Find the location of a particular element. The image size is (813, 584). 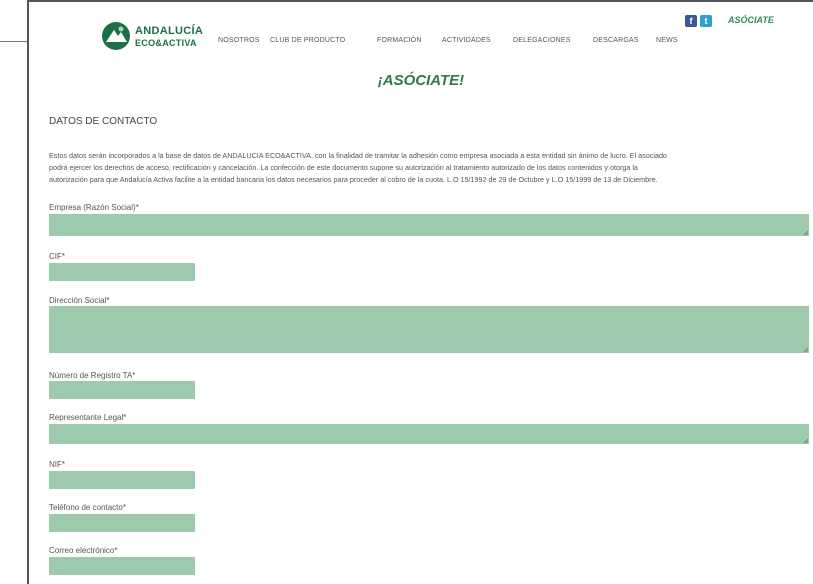

window-edge-line is located at coordinates (14, 41).